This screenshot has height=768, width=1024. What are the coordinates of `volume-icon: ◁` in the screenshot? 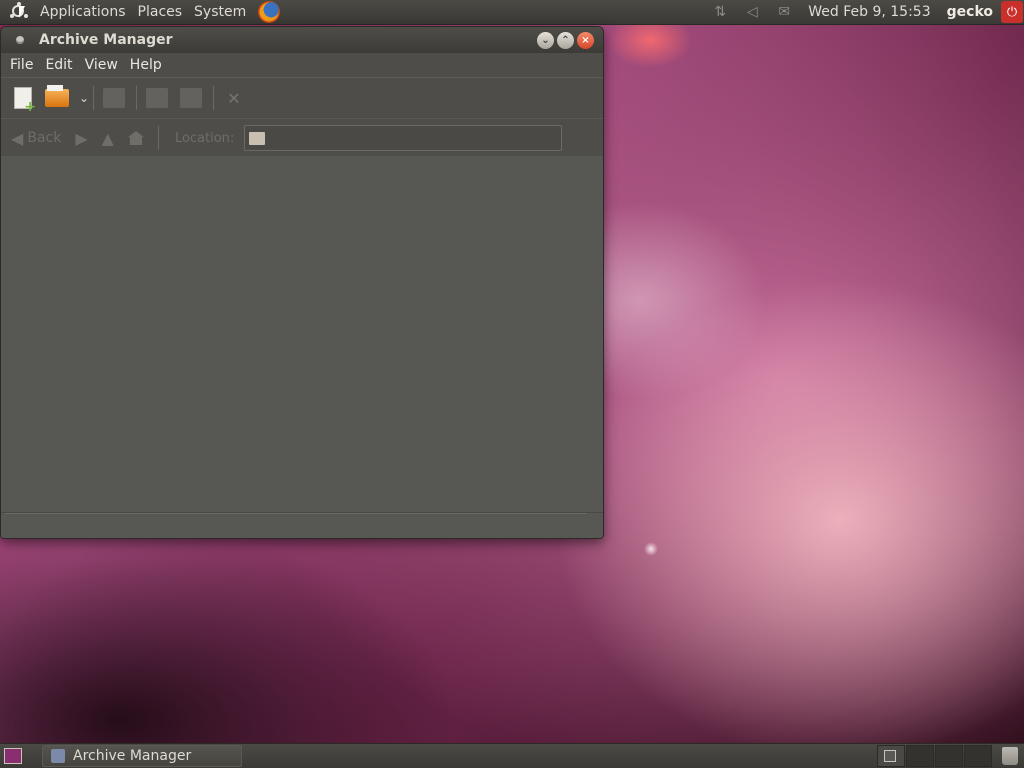 It's located at (752, 12).